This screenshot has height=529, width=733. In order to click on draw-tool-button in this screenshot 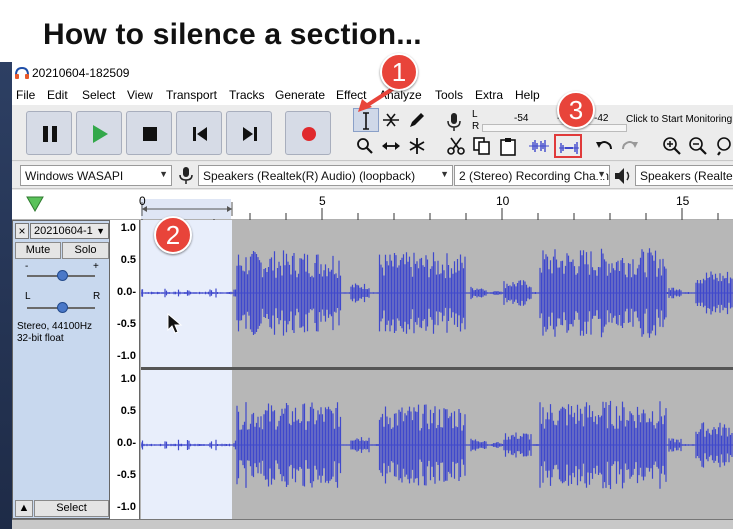, I will do `click(418, 120)`.